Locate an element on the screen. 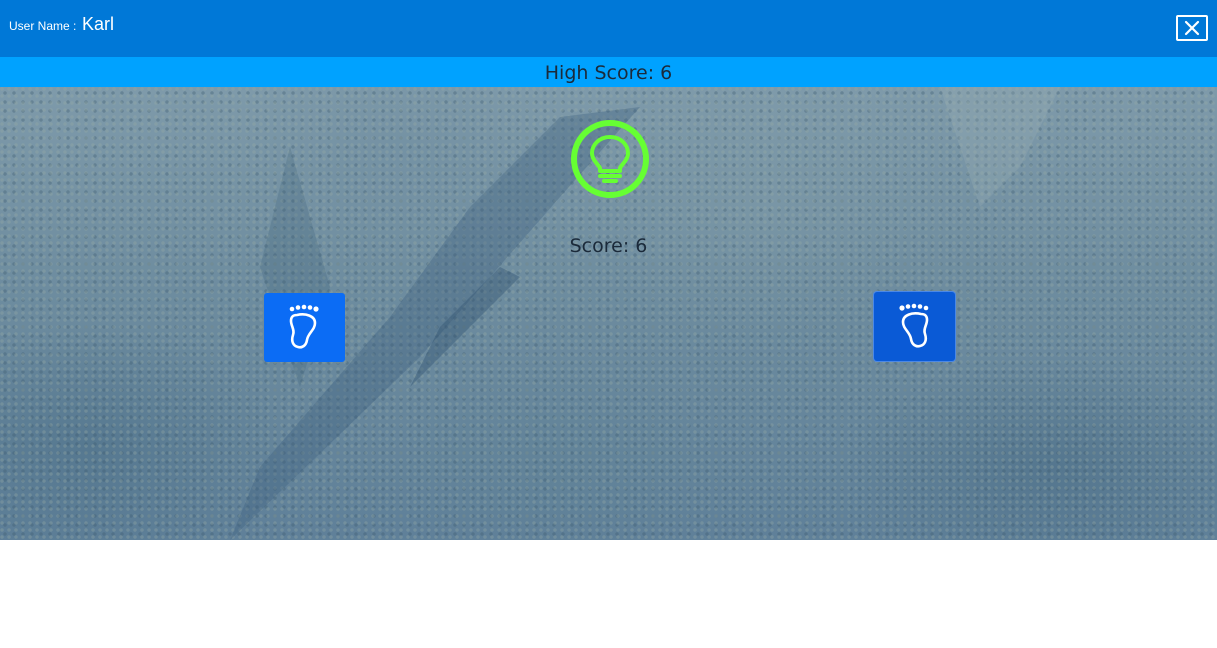 Image resolution: width=1217 pixels, height=648 pixels. left-foot-button is located at coordinates (304, 327).